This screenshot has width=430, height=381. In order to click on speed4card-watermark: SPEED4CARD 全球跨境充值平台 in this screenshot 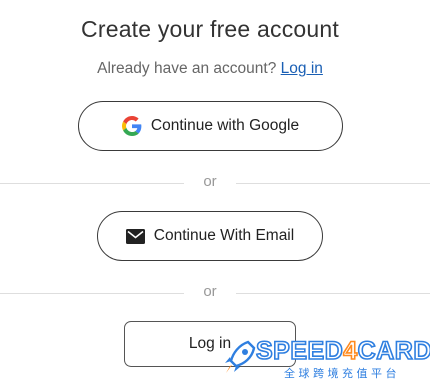, I will do `click(326, 358)`.